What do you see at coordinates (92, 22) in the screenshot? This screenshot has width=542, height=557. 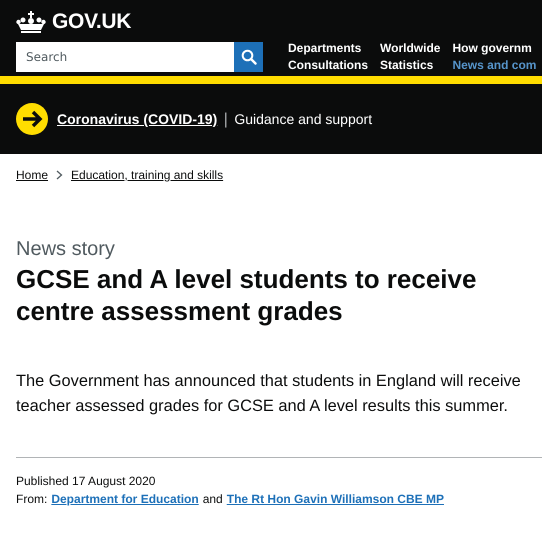 I see `logo-text: GOV.UK` at bounding box center [92, 22].